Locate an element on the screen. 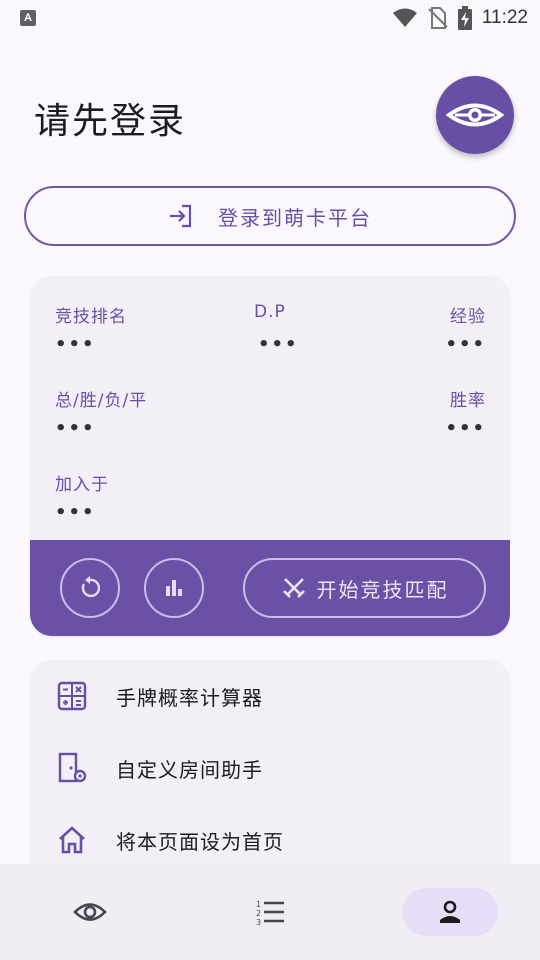 This screenshot has height=960, width=540. login-button-label: 登录到萌卡平台 is located at coordinates (295, 217).